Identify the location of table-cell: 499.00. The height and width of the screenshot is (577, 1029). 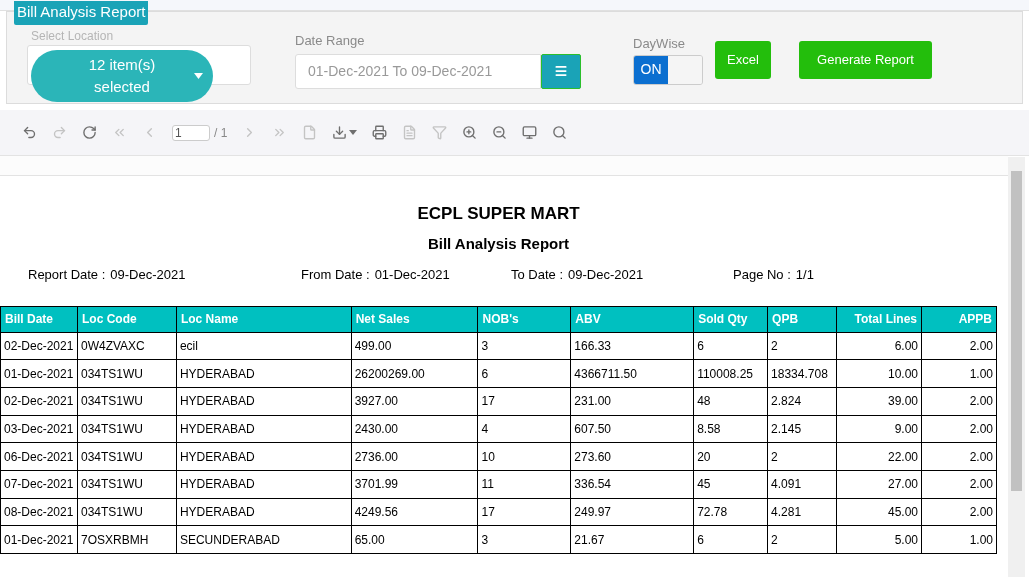
(414, 346).